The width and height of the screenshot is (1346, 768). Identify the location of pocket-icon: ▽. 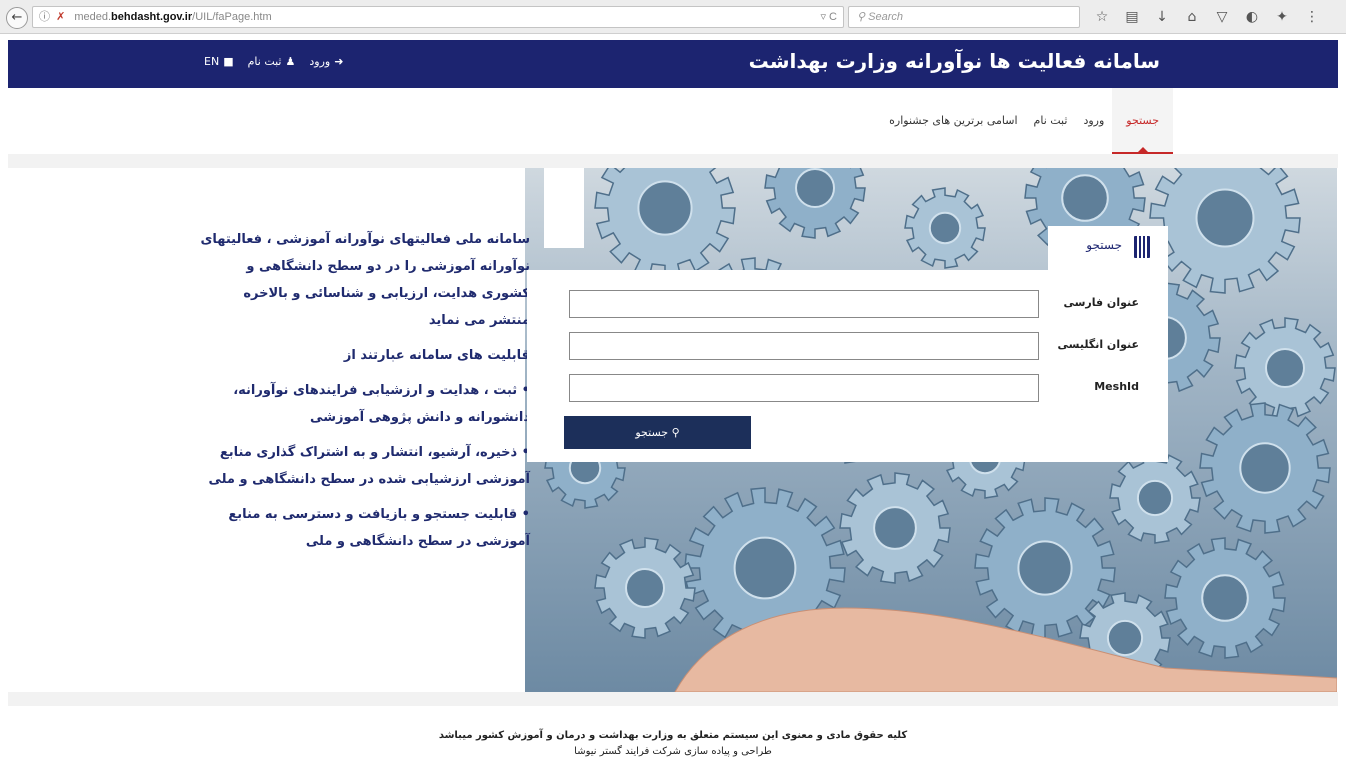
(1222, 17).